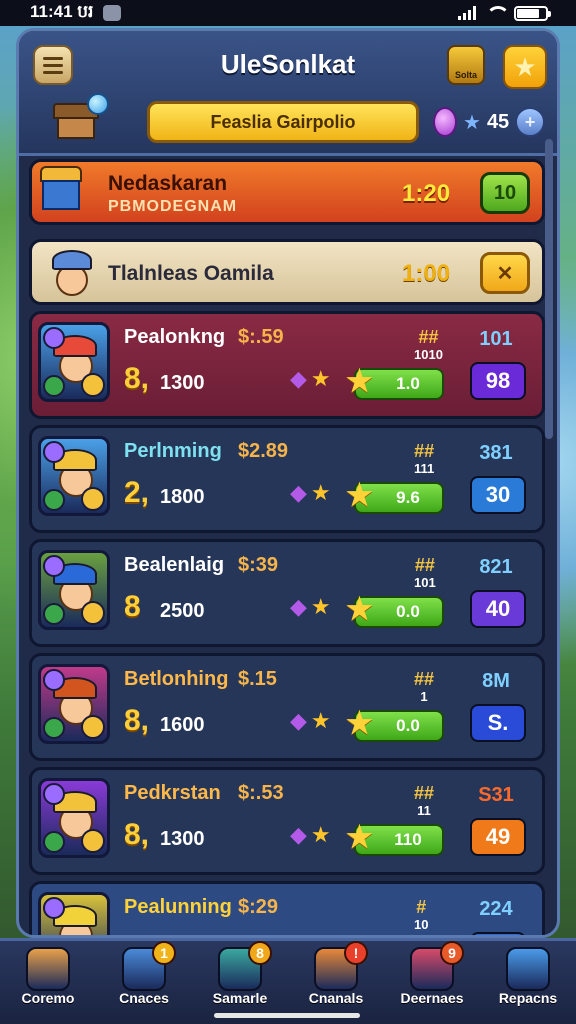  What do you see at coordinates (466, 65) in the screenshot?
I see `logo-badge-icon: Solta` at bounding box center [466, 65].